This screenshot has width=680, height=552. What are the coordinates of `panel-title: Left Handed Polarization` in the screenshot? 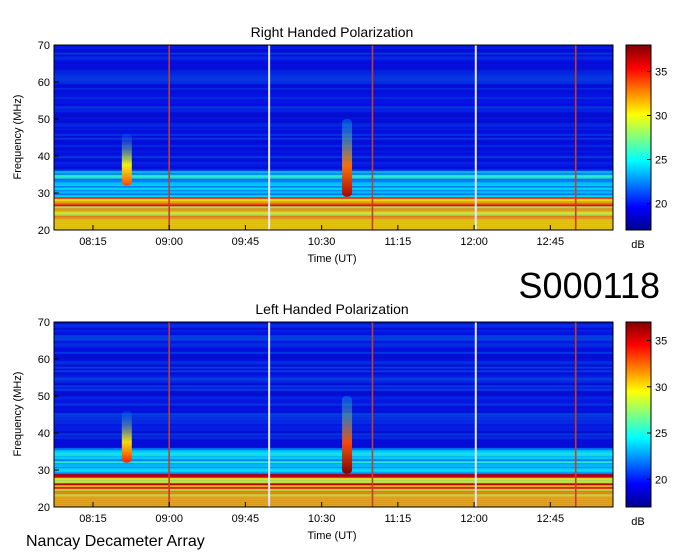 It's located at (331, 309).